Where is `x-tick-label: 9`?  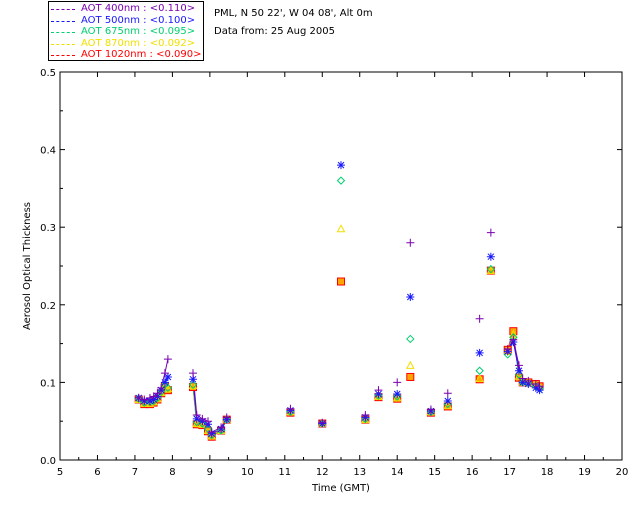
x-tick-label: 9 is located at coordinates (210, 472).